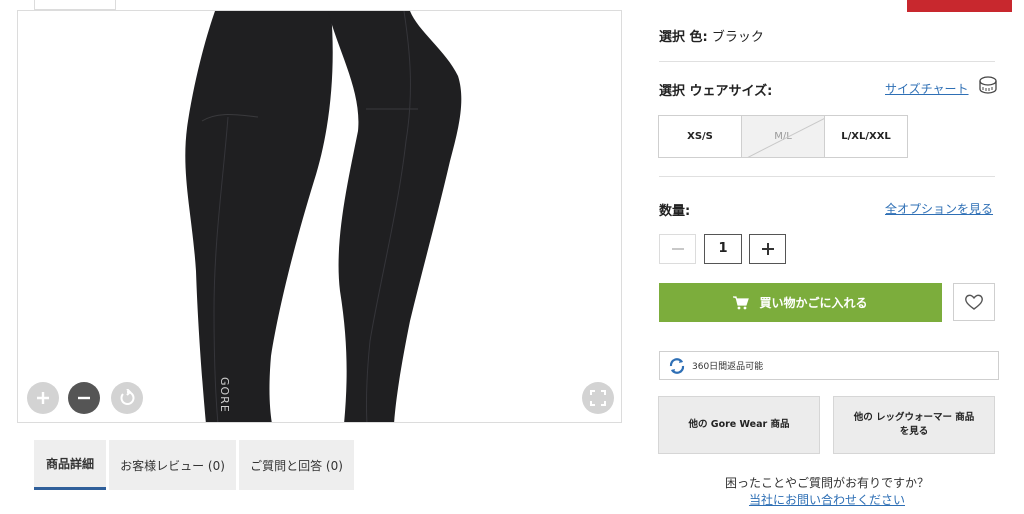  I want to click on heart-icon, so click(974, 302).